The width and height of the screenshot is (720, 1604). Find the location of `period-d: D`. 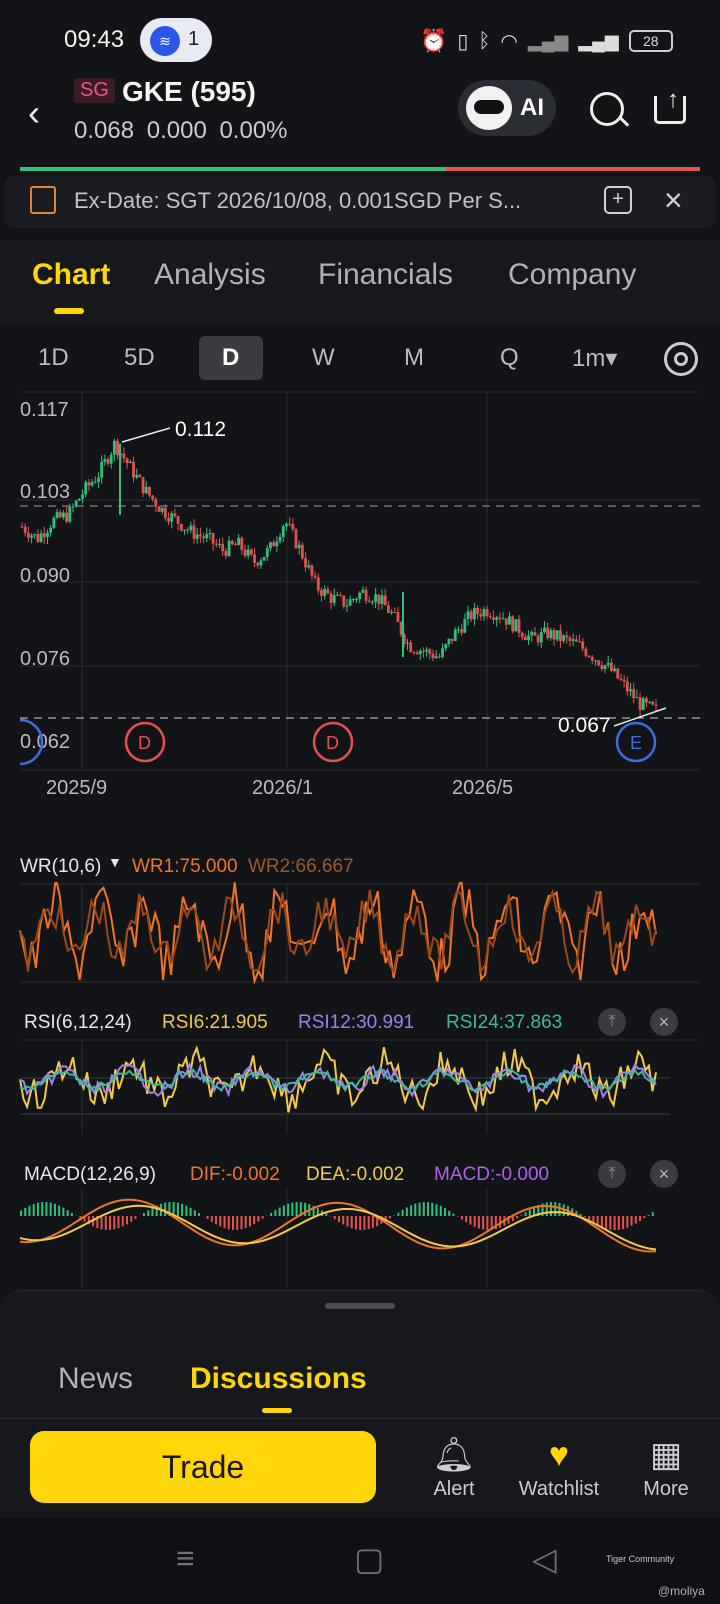

period-d: D is located at coordinates (230, 358).